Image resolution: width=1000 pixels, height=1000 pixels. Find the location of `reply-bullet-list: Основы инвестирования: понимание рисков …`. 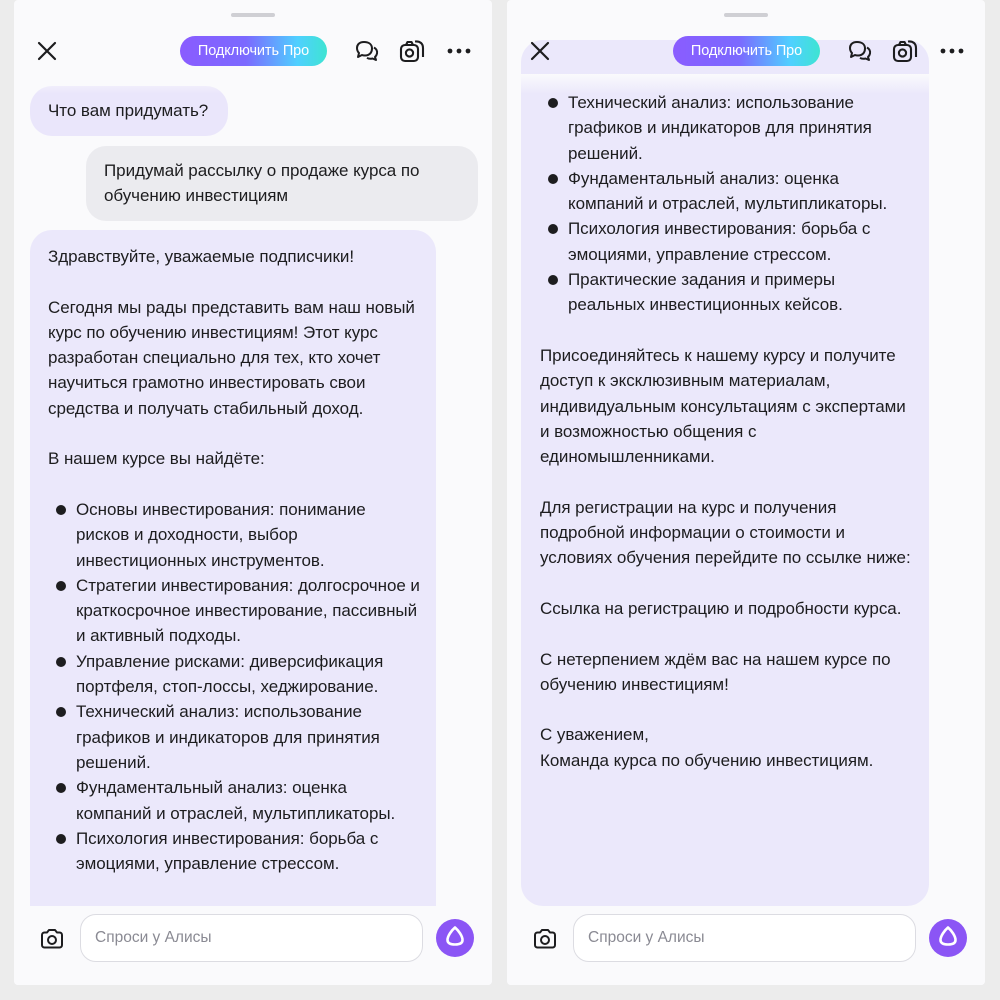

reply-bullet-list: Основы инвестирования: понимание рисков … is located at coordinates (234, 686).